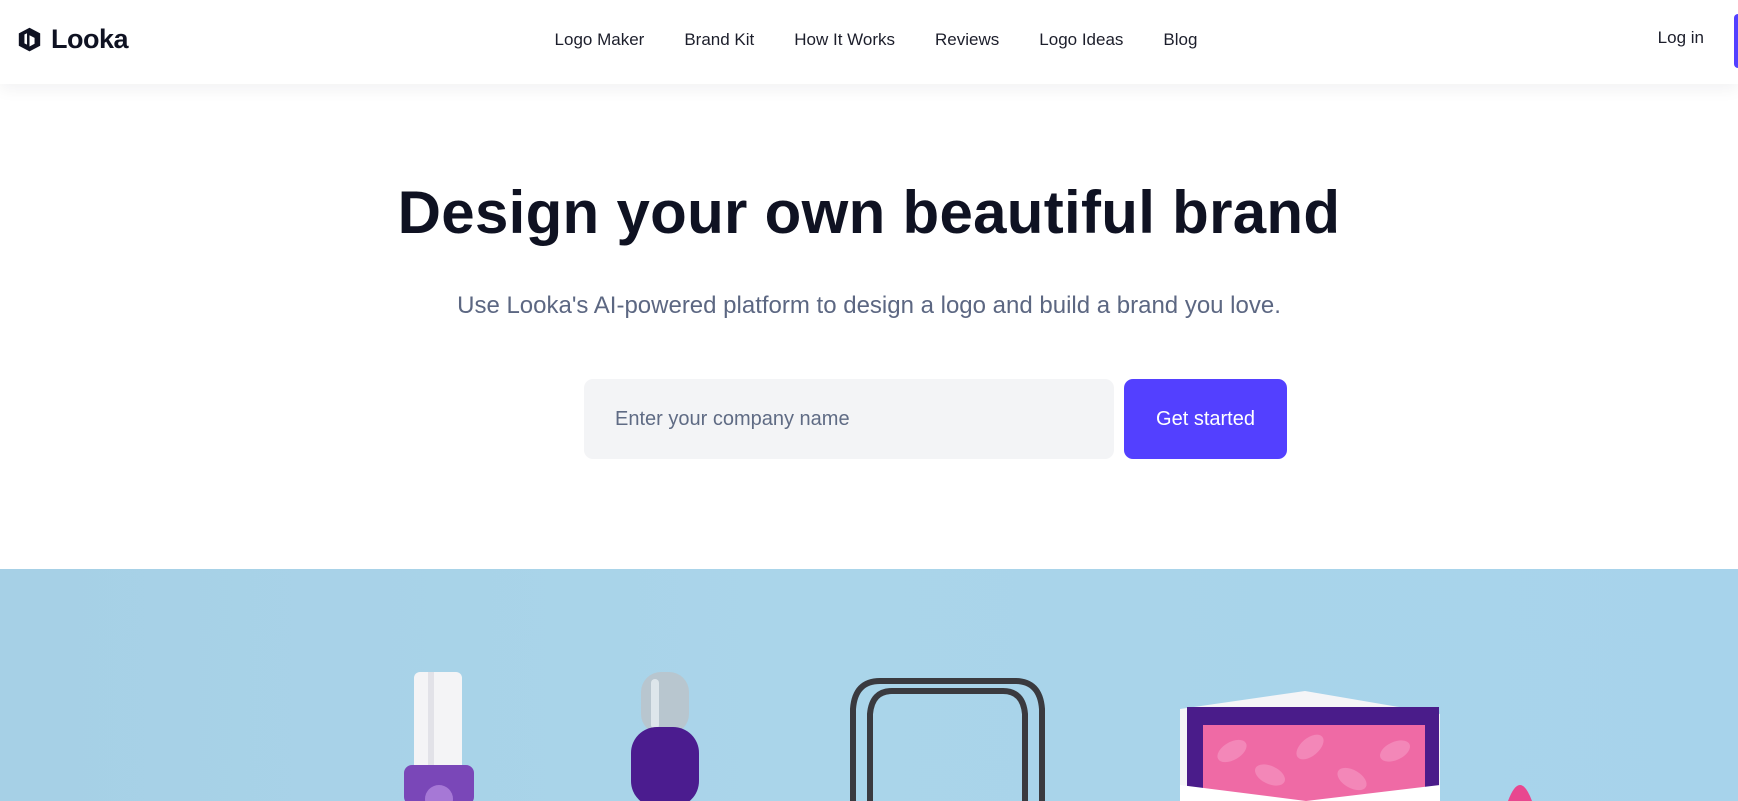 This screenshot has height=801, width=1738. I want to click on nav-link-logo-maker: Logo Maker, so click(600, 40).